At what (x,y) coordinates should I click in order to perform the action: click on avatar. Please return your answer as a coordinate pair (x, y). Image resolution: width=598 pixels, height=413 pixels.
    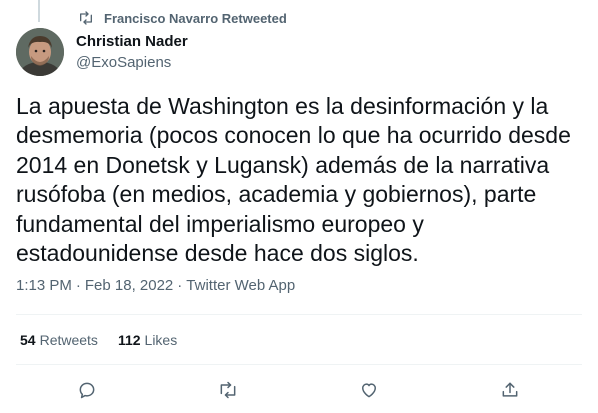
    Looking at the image, I should click on (40, 52).